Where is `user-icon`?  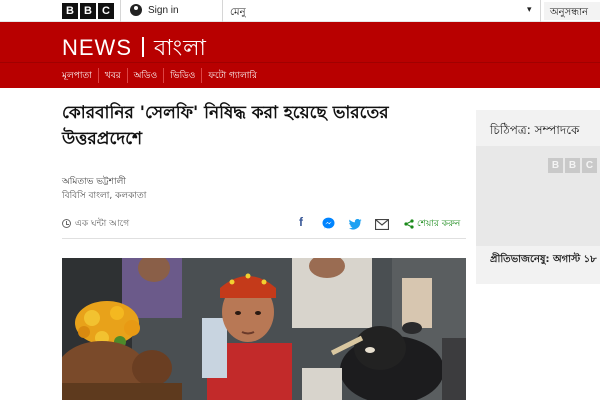
user-icon is located at coordinates (136, 10).